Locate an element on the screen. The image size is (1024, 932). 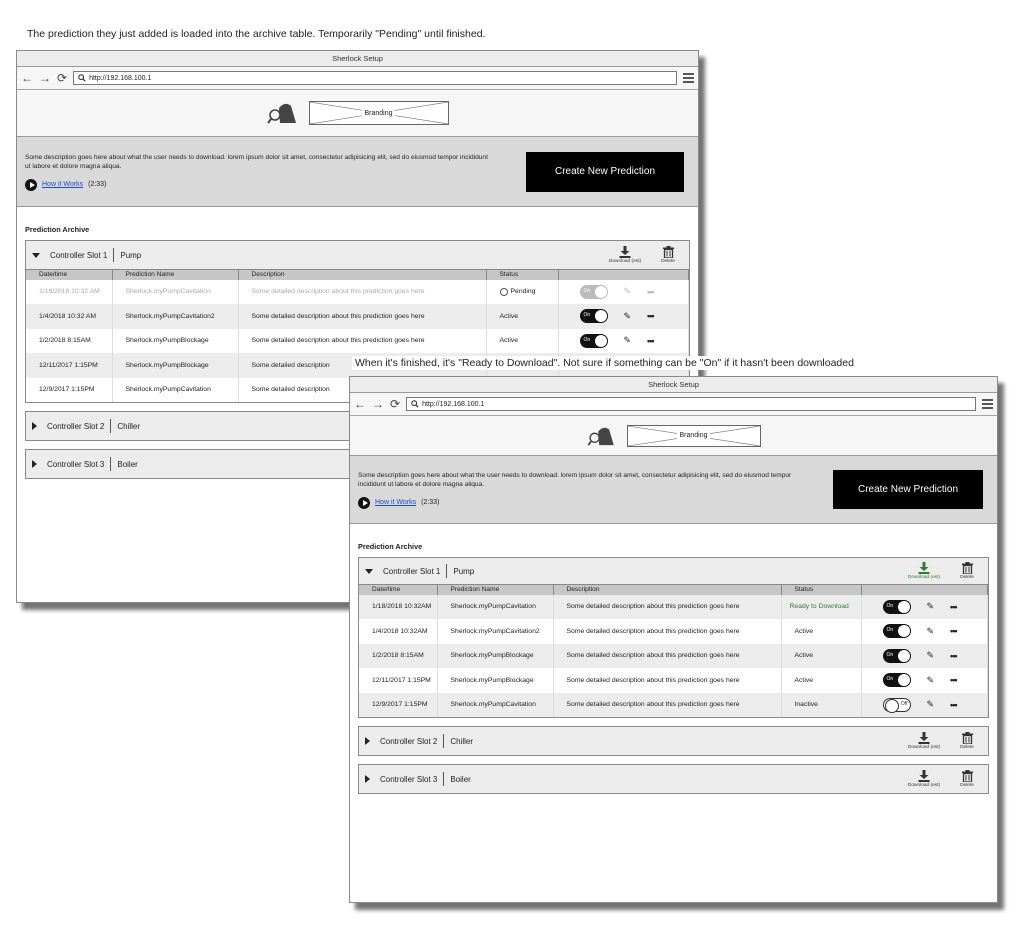
active-toggle: Off is located at coordinates (896, 705).